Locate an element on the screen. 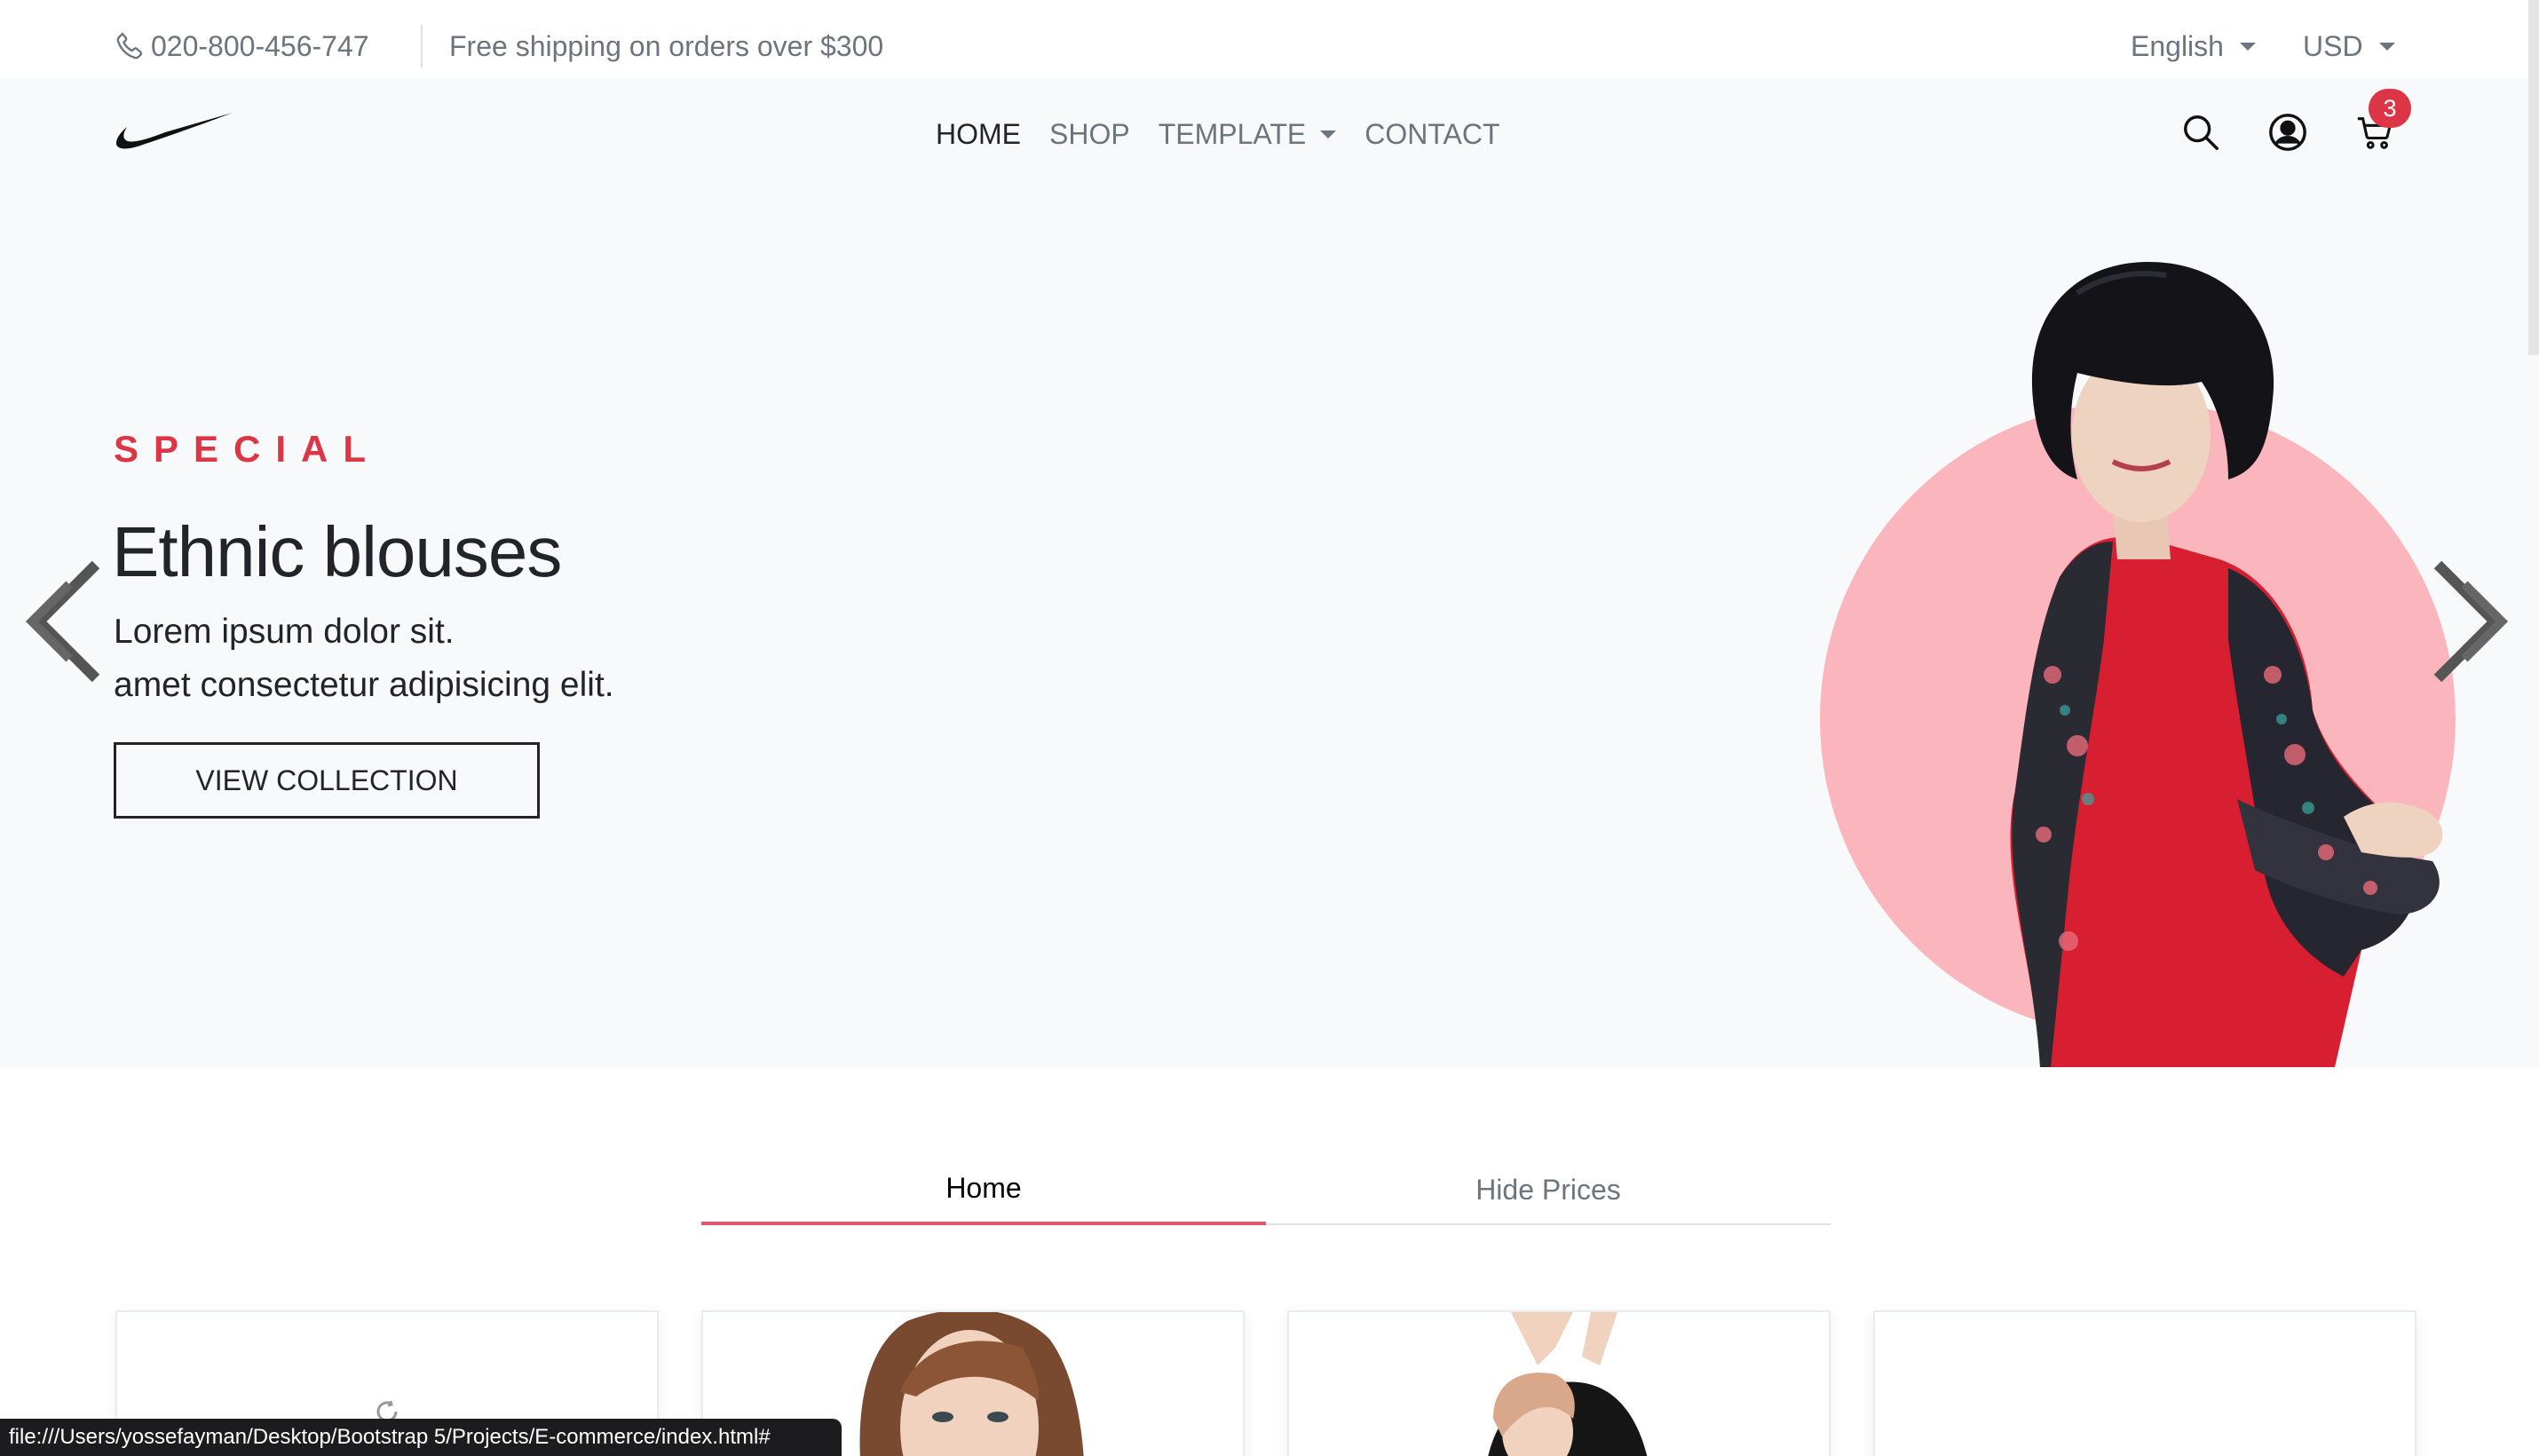 The height and width of the screenshot is (1456, 2539). nav-home: HOME is located at coordinates (979, 134).